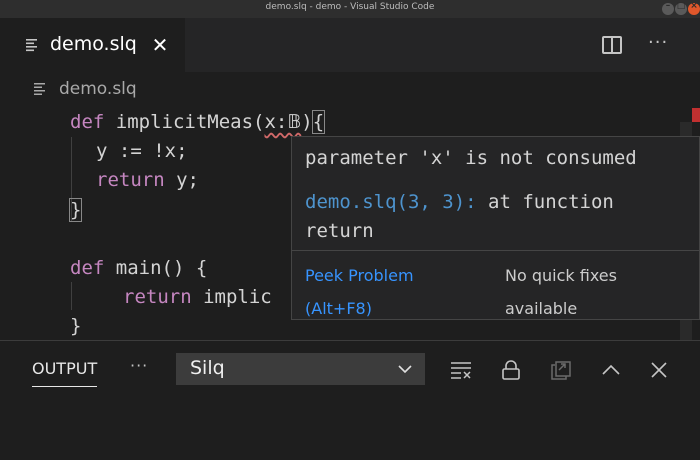 This screenshot has height=460, width=700. What do you see at coordinates (511, 370) in the screenshot?
I see `lock-icon` at bounding box center [511, 370].